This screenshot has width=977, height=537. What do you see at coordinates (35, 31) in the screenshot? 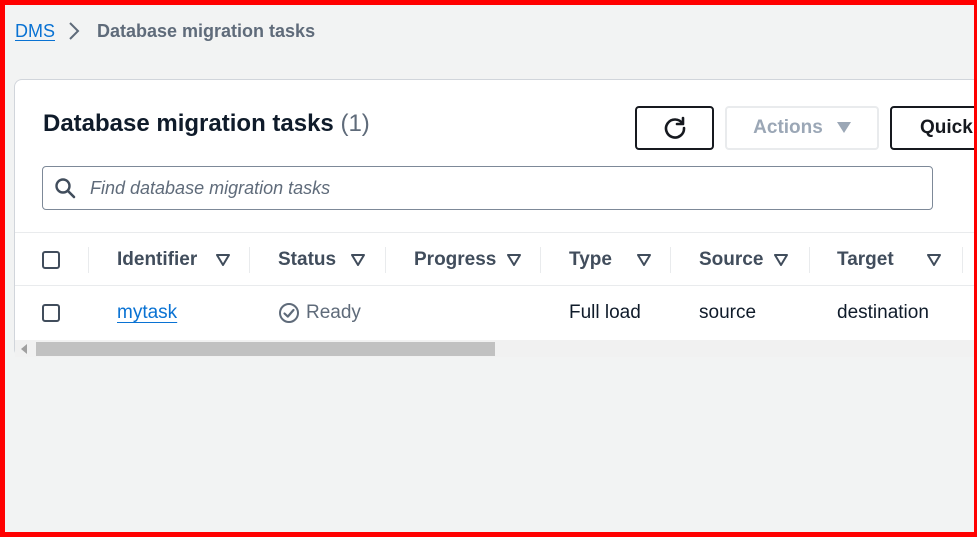
I see `breadcrumb-dms-link: DMS` at bounding box center [35, 31].